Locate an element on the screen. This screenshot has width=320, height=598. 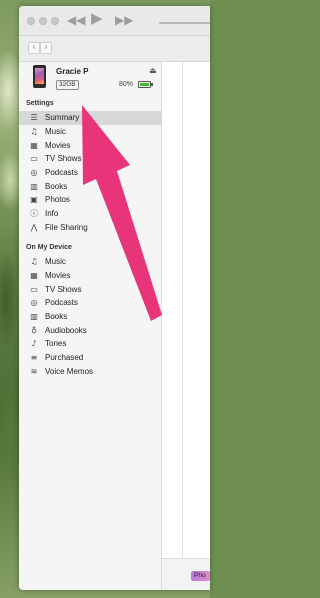
device-item-label: Purchased is located at coordinates (64, 358).